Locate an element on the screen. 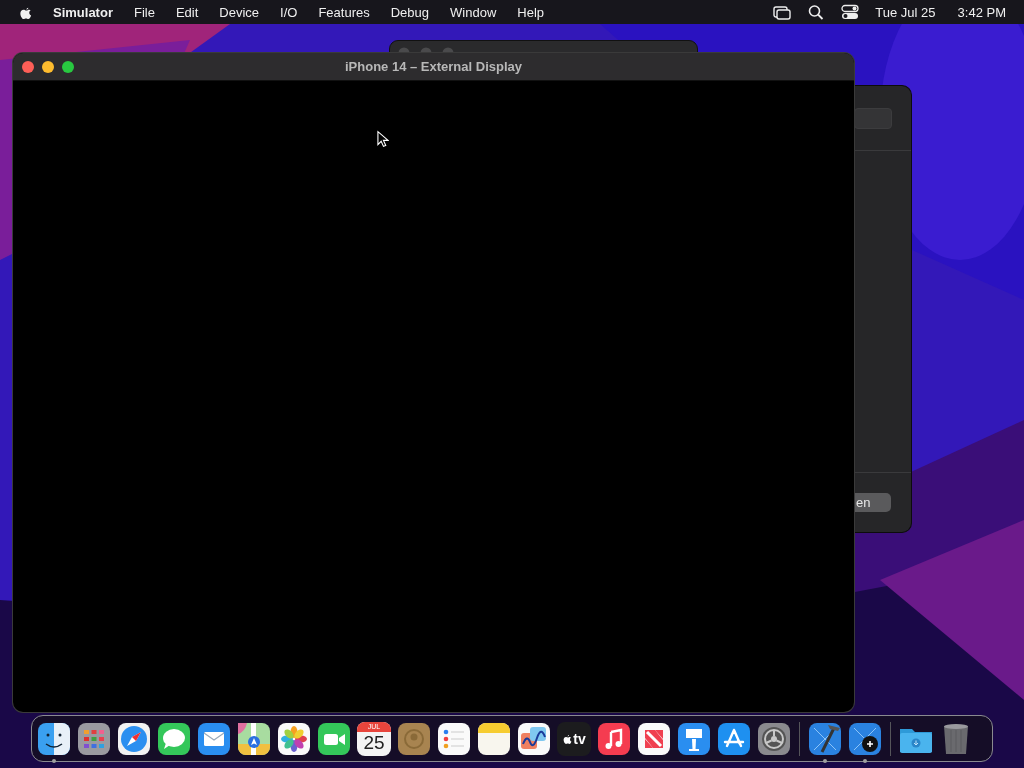 The image size is (1024, 768). letter-a-icon is located at coordinates (734, 738).